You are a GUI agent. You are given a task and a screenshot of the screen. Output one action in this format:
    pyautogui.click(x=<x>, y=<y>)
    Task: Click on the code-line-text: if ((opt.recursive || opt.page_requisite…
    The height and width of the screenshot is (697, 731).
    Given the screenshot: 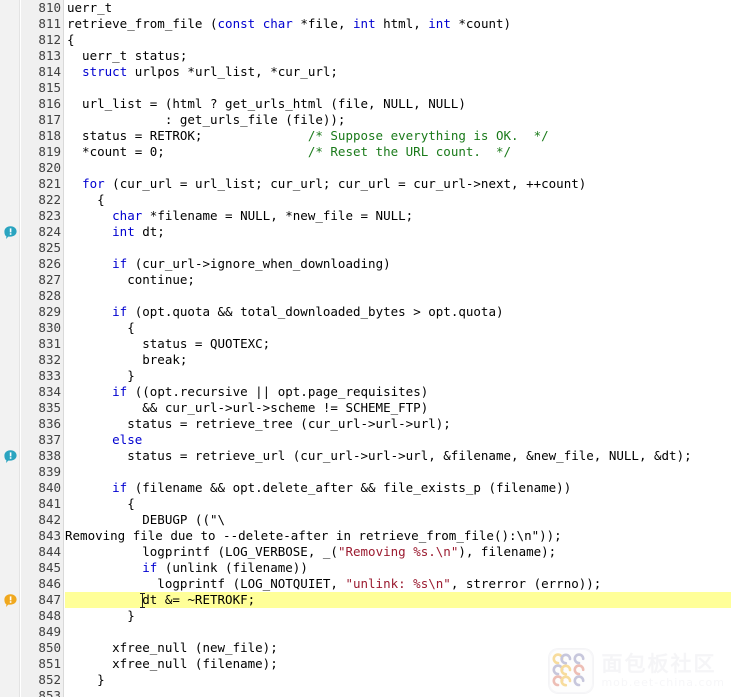 What is the action you would take?
    pyautogui.click(x=247, y=392)
    